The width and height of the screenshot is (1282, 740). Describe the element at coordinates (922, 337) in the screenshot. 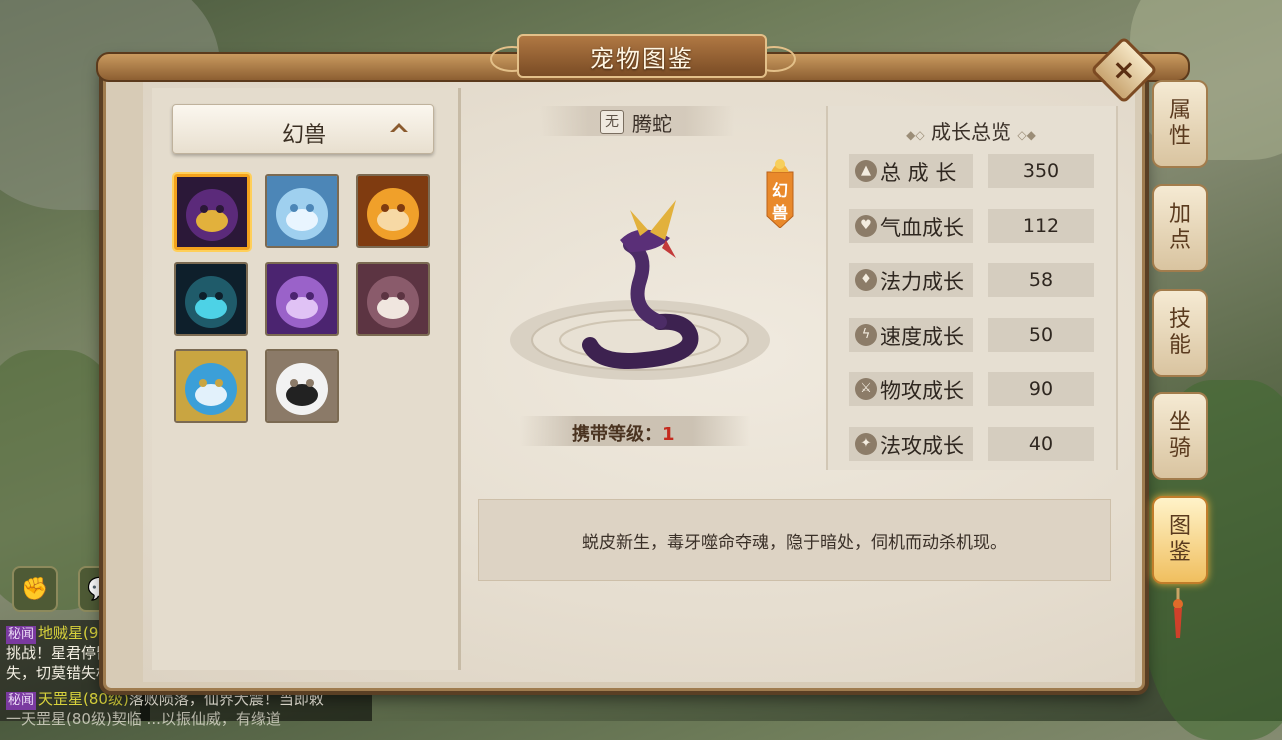

I see `stat-label: 速度成长` at that location.